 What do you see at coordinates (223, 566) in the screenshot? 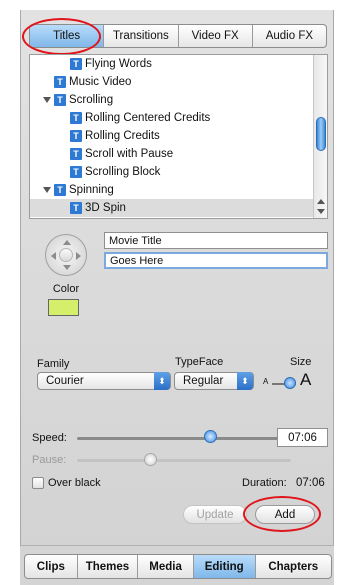
I see `tab-editing: Editing` at bounding box center [223, 566].